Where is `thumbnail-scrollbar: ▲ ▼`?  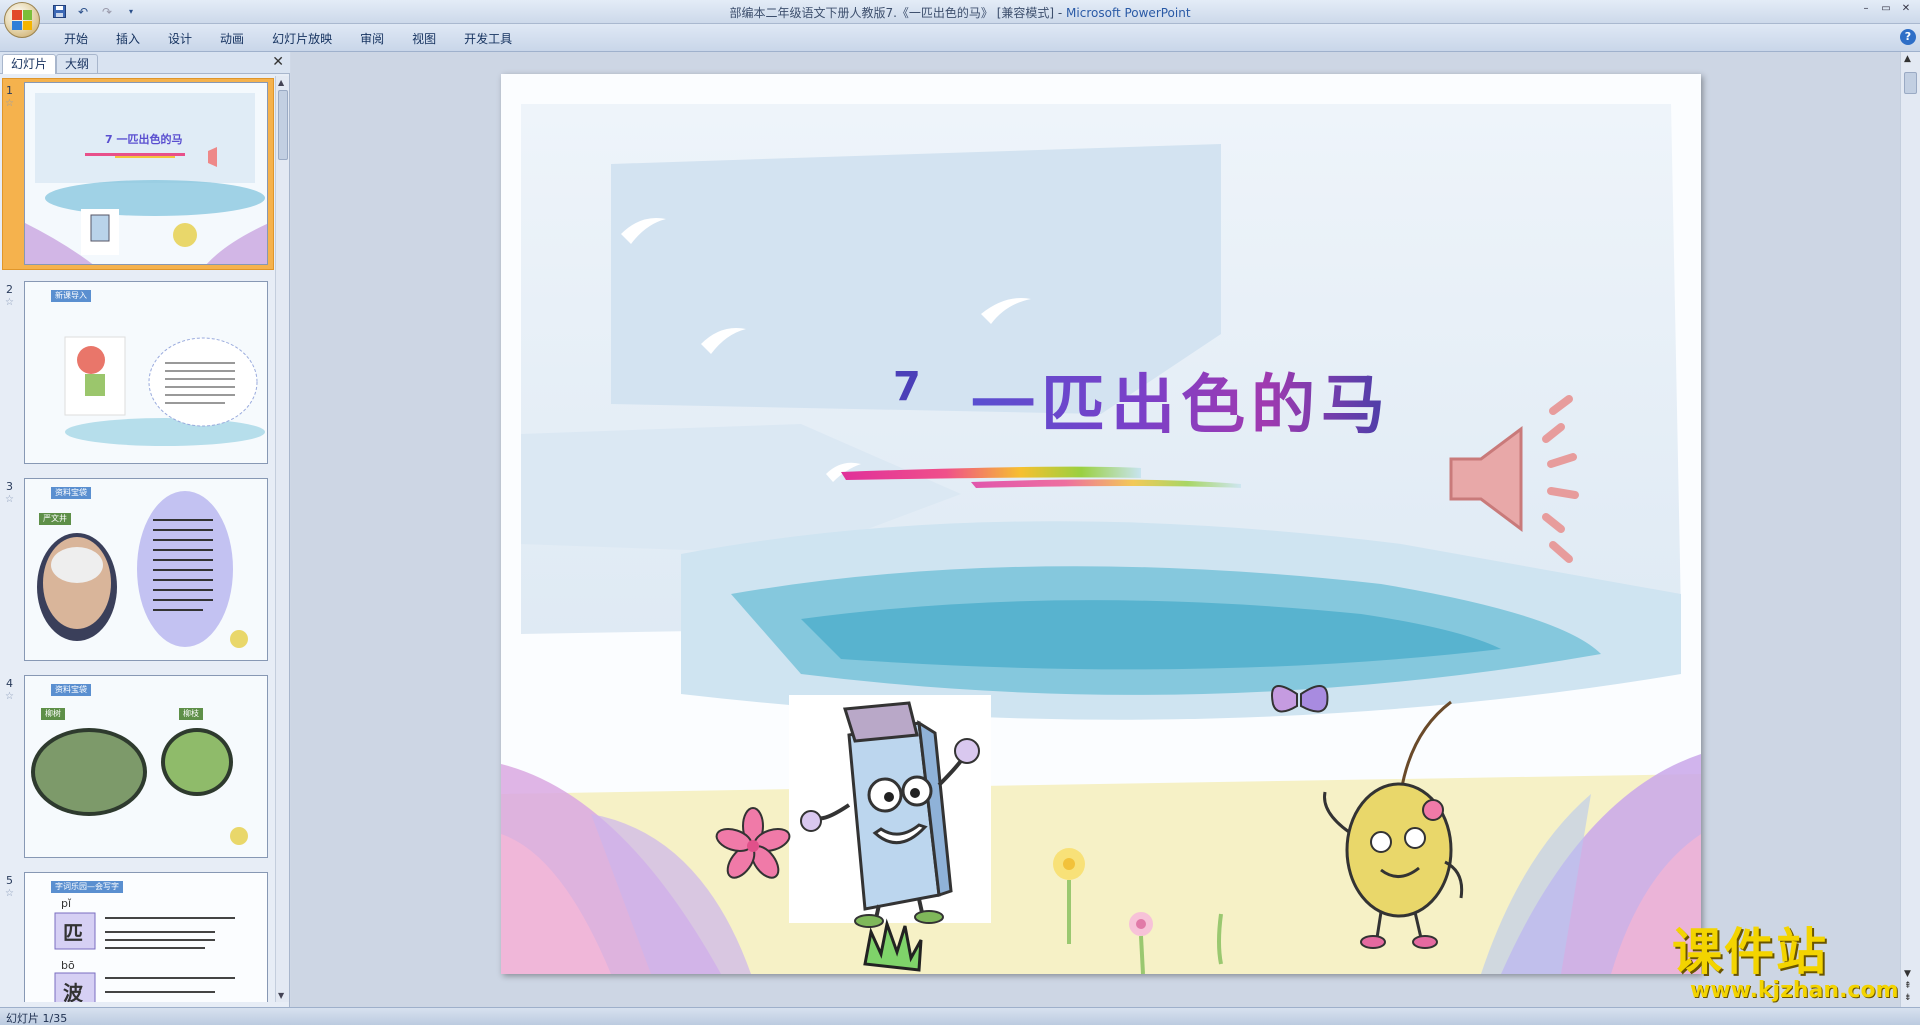
thumbnail-scrollbar: ▲ ▼ is located at coordinates (282, 539).